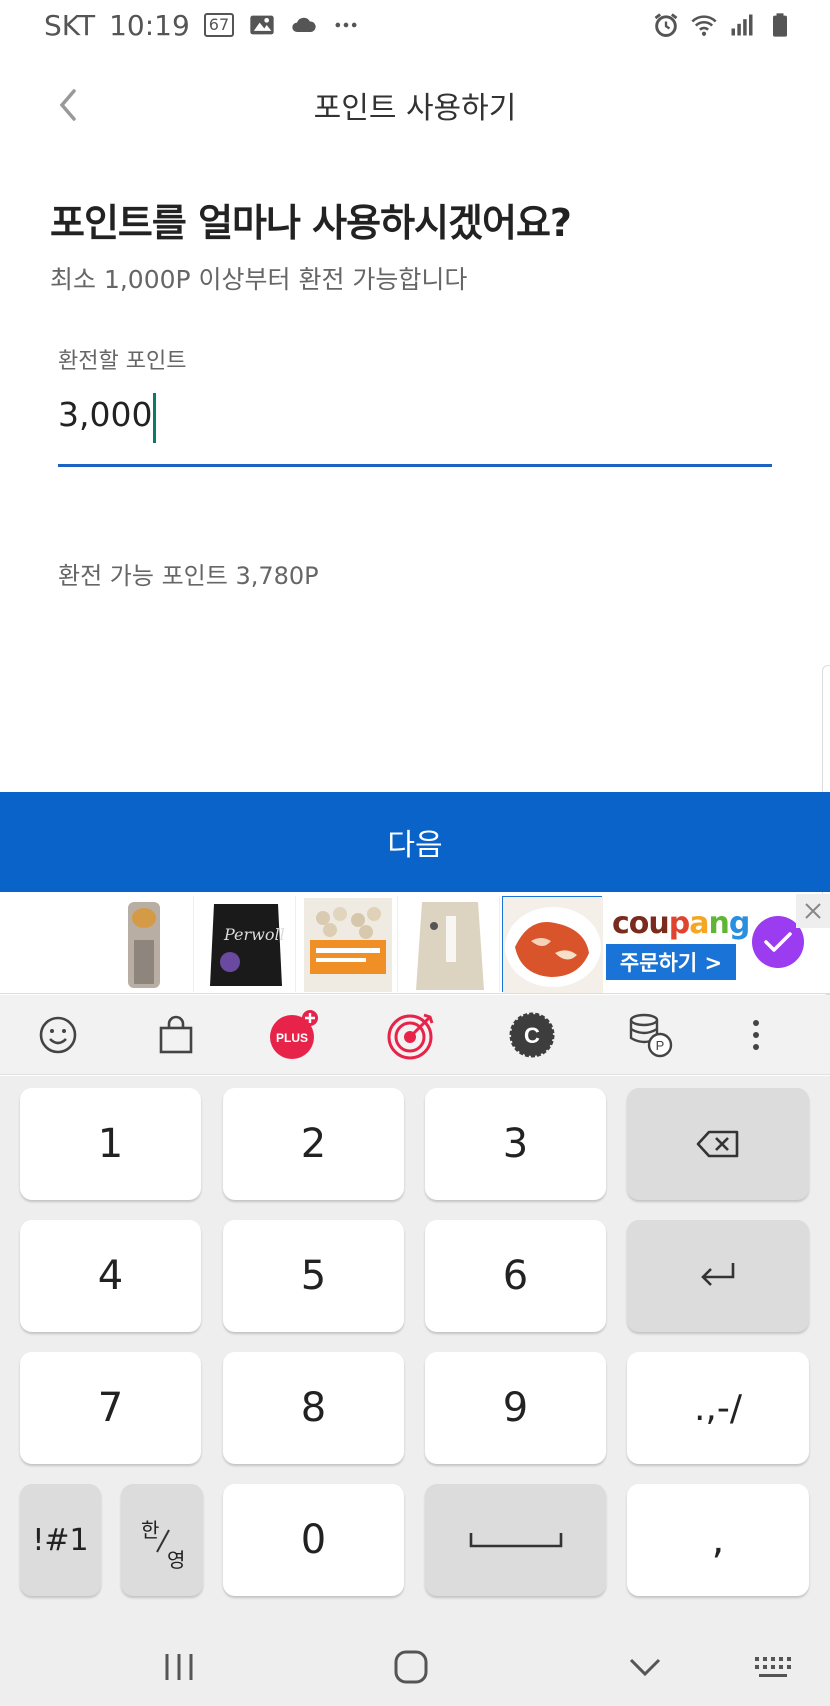  What do you see at coordinates (313, 1144) in the screenshot?
I see `key-2: 2` at bounding box center [313, 1144].